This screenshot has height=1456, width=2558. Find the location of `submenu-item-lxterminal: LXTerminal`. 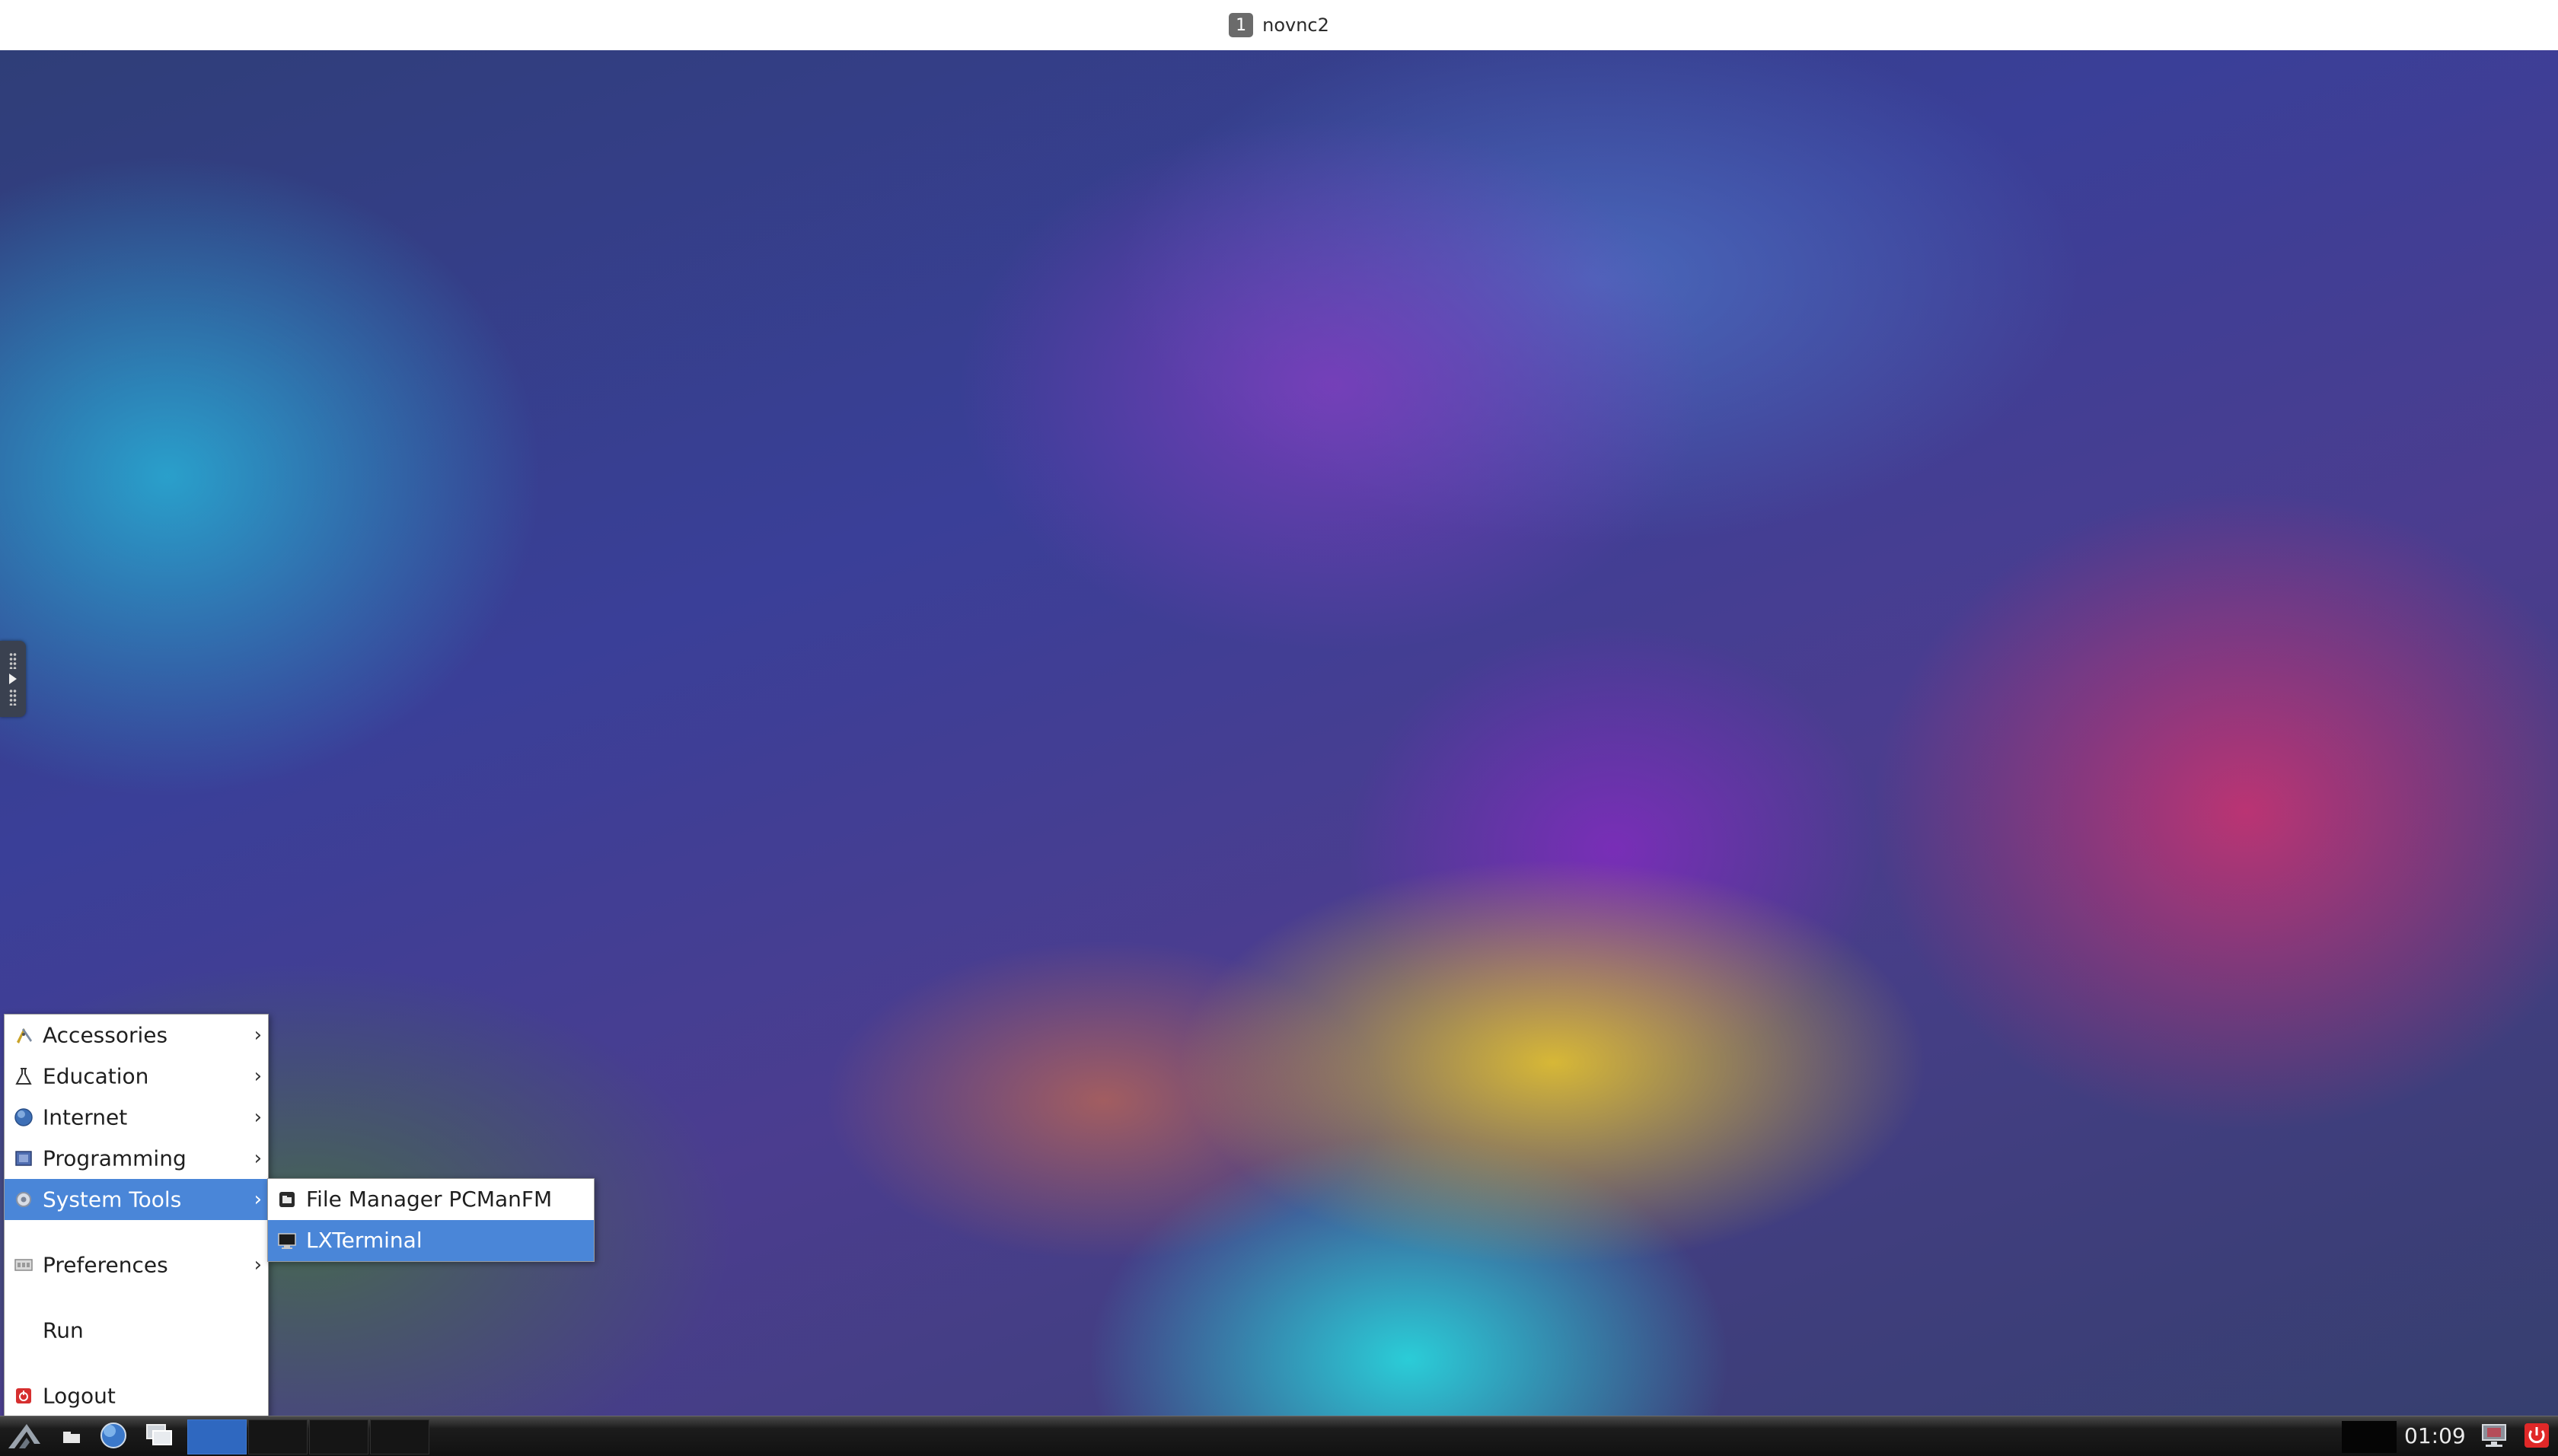

submenu-item-lxterminal: LXTerminal is located at coordinates (431, 1240).